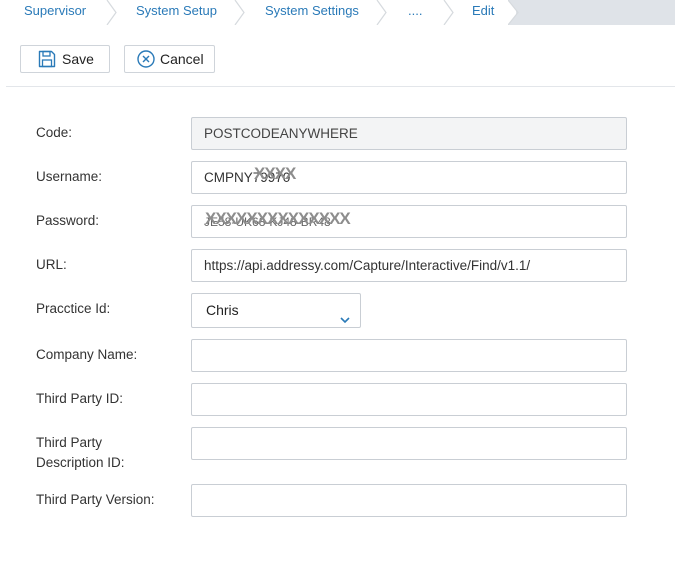 The width and height of the screenshot is (675, 573). Describe the element at coordinates (515, 12) in the screenshot. I see `breadcrumb-end-separator-icon` at that location.